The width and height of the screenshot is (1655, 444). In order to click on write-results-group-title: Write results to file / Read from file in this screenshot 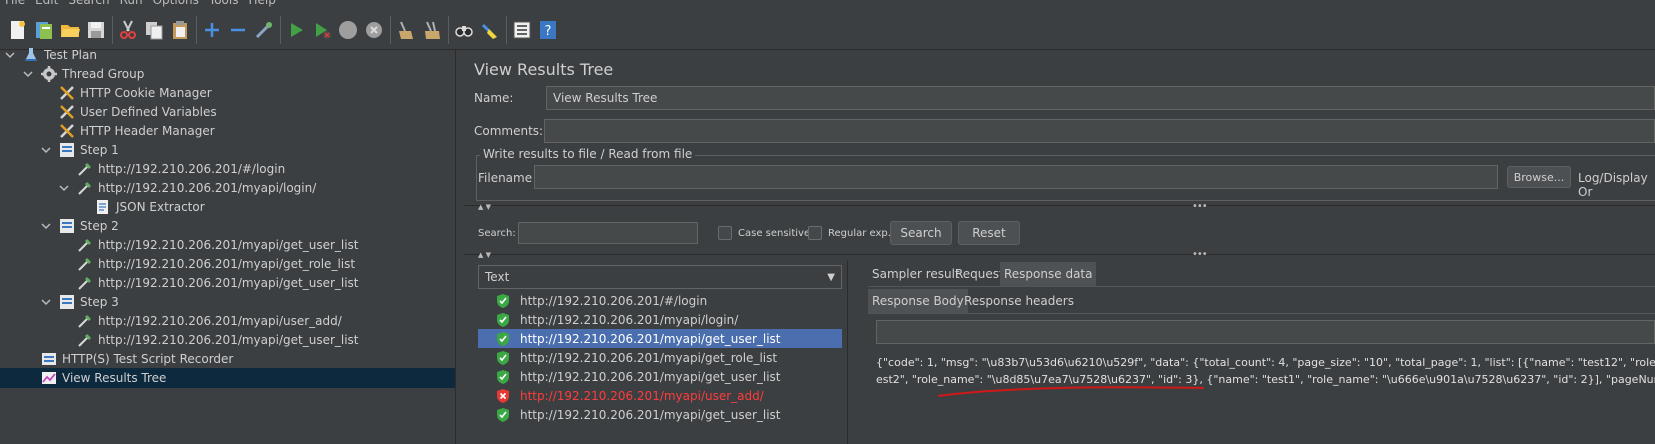, I will do `click(588, 154)`.